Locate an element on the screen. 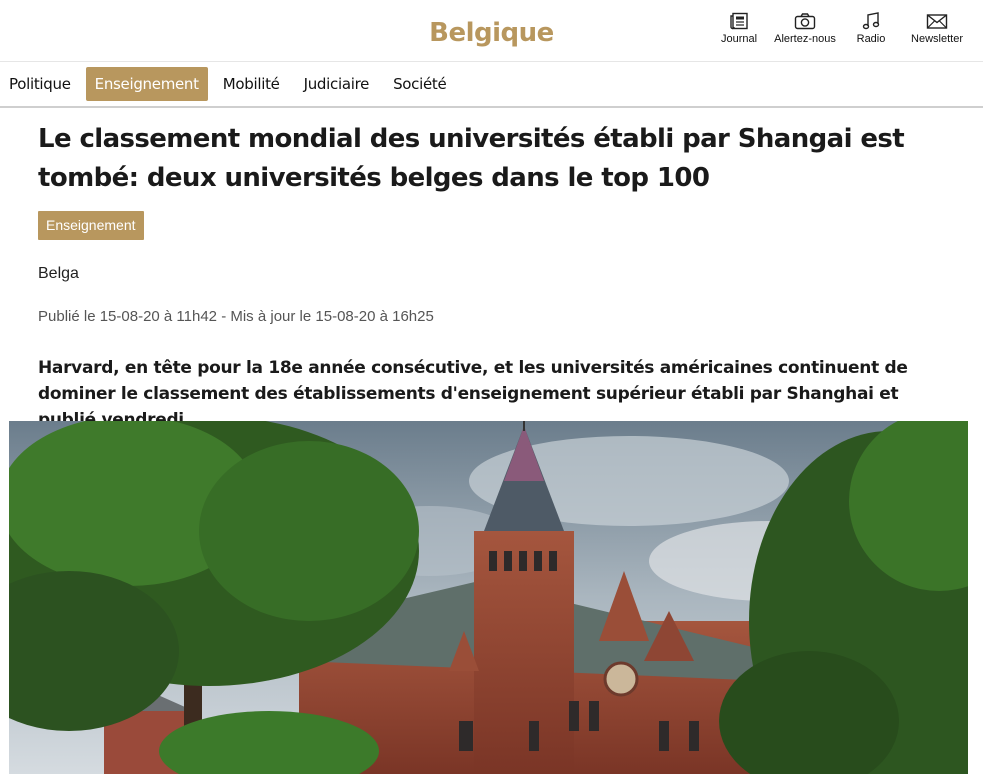  journal-button: Journal is located at coordinates (739, 28).